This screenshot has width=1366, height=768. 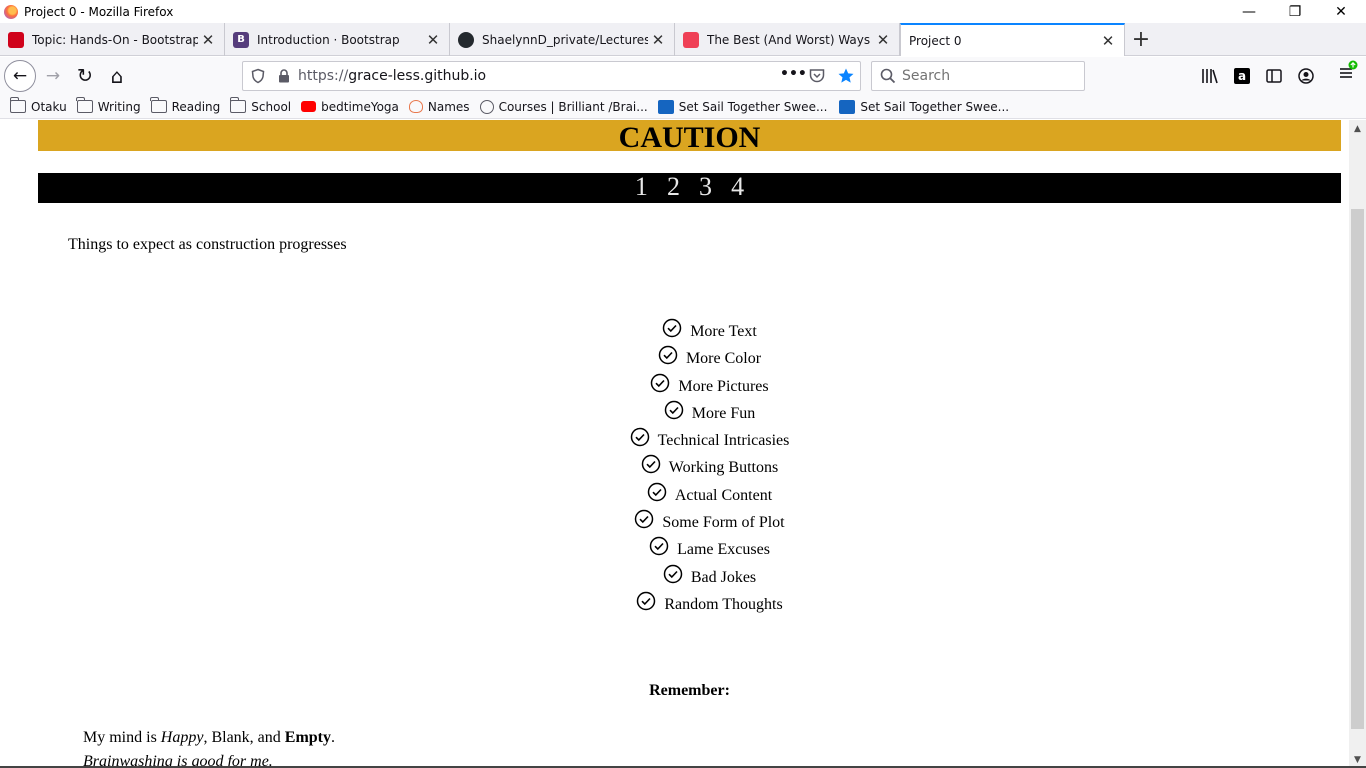 I want to click on page-scrollbar: ▲ ▼, so click(x=1357, y=444).